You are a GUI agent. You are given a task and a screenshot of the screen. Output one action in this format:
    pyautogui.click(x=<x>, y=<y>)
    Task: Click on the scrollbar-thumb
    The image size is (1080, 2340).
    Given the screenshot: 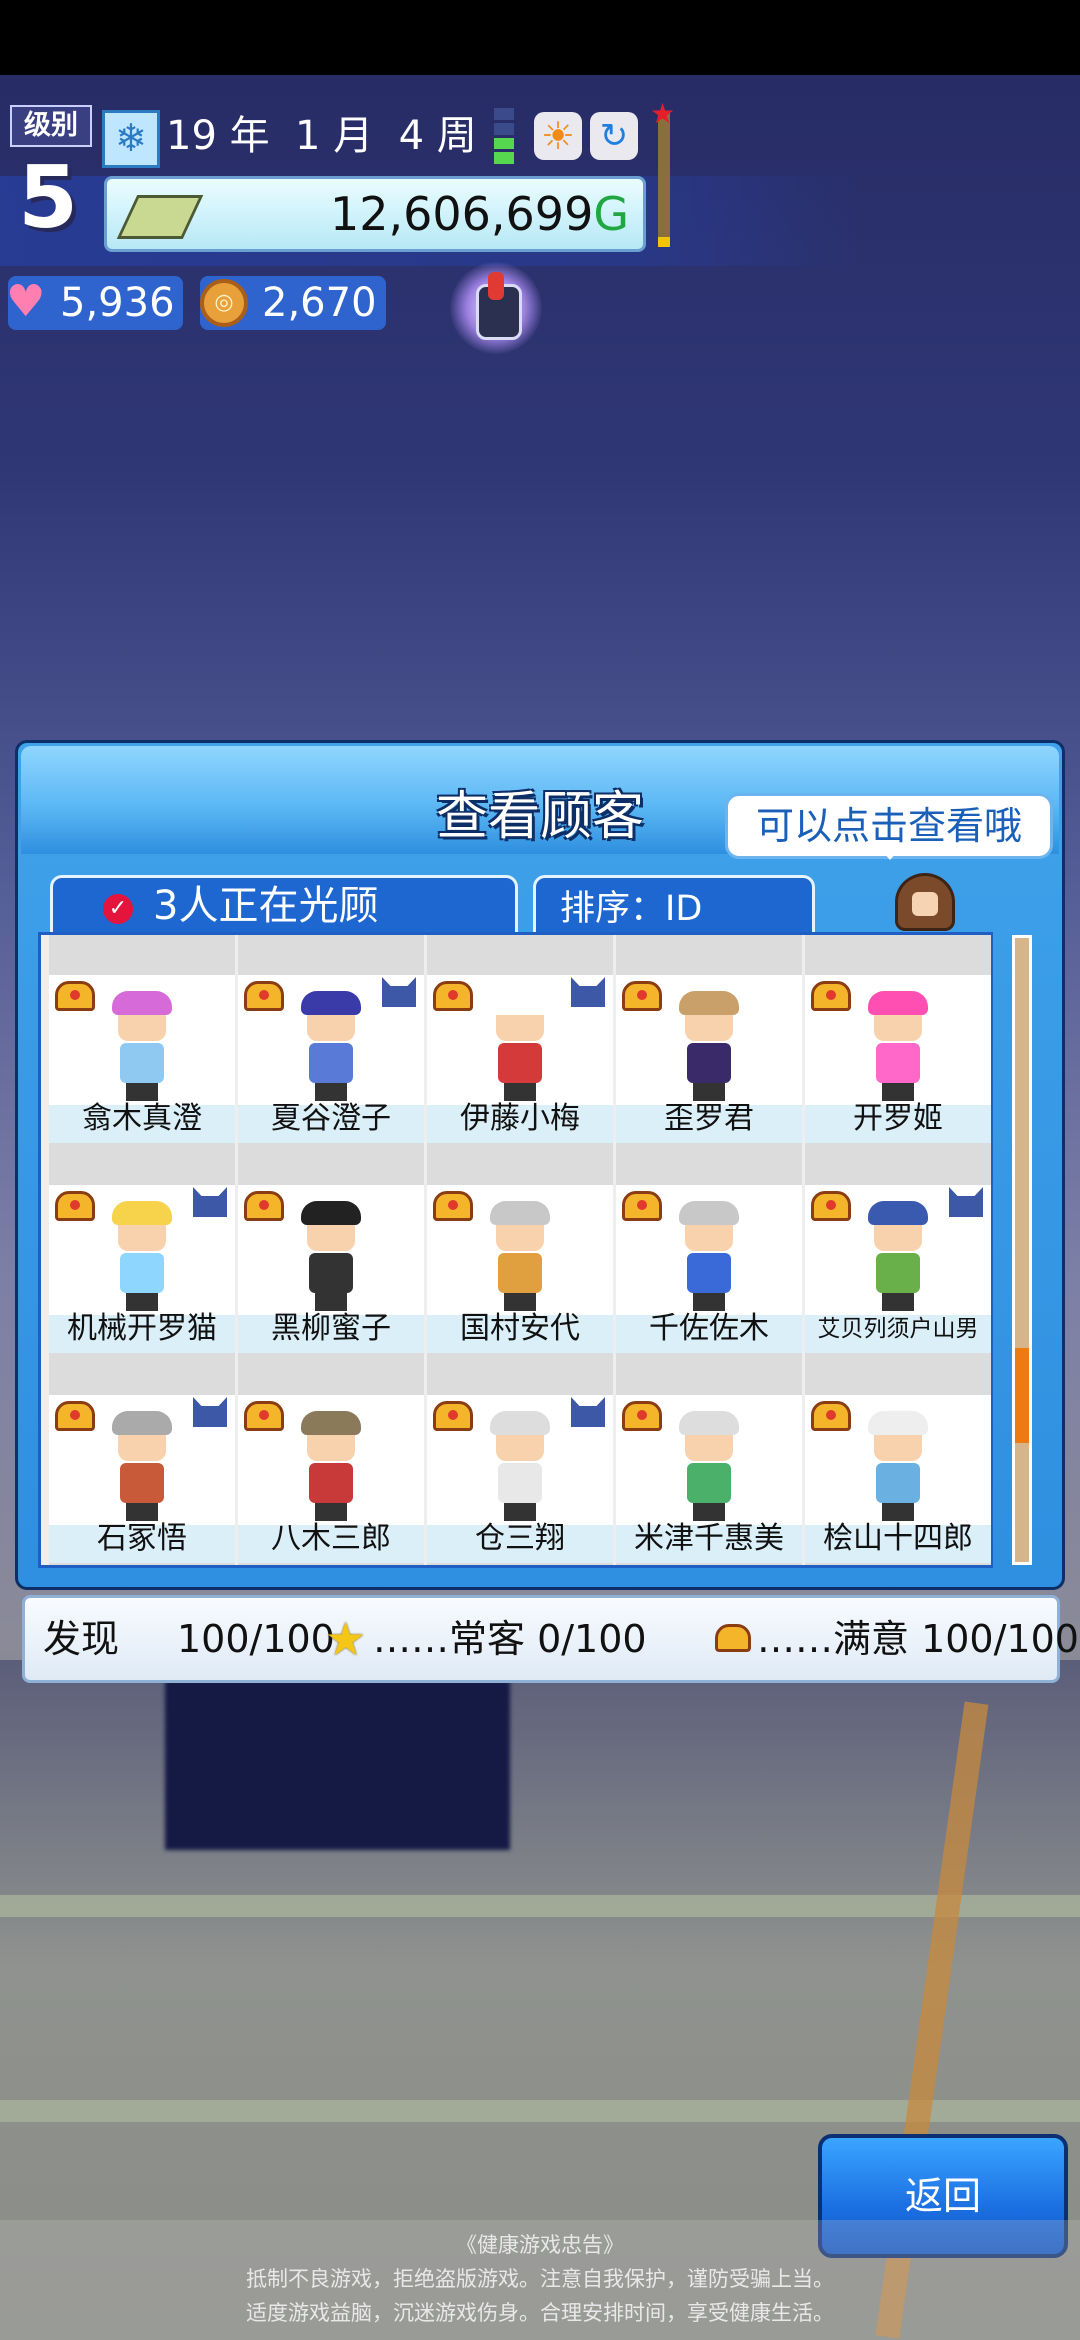 What is the action you would take?
    pyautogui.click(x=1022, y=1395)
    